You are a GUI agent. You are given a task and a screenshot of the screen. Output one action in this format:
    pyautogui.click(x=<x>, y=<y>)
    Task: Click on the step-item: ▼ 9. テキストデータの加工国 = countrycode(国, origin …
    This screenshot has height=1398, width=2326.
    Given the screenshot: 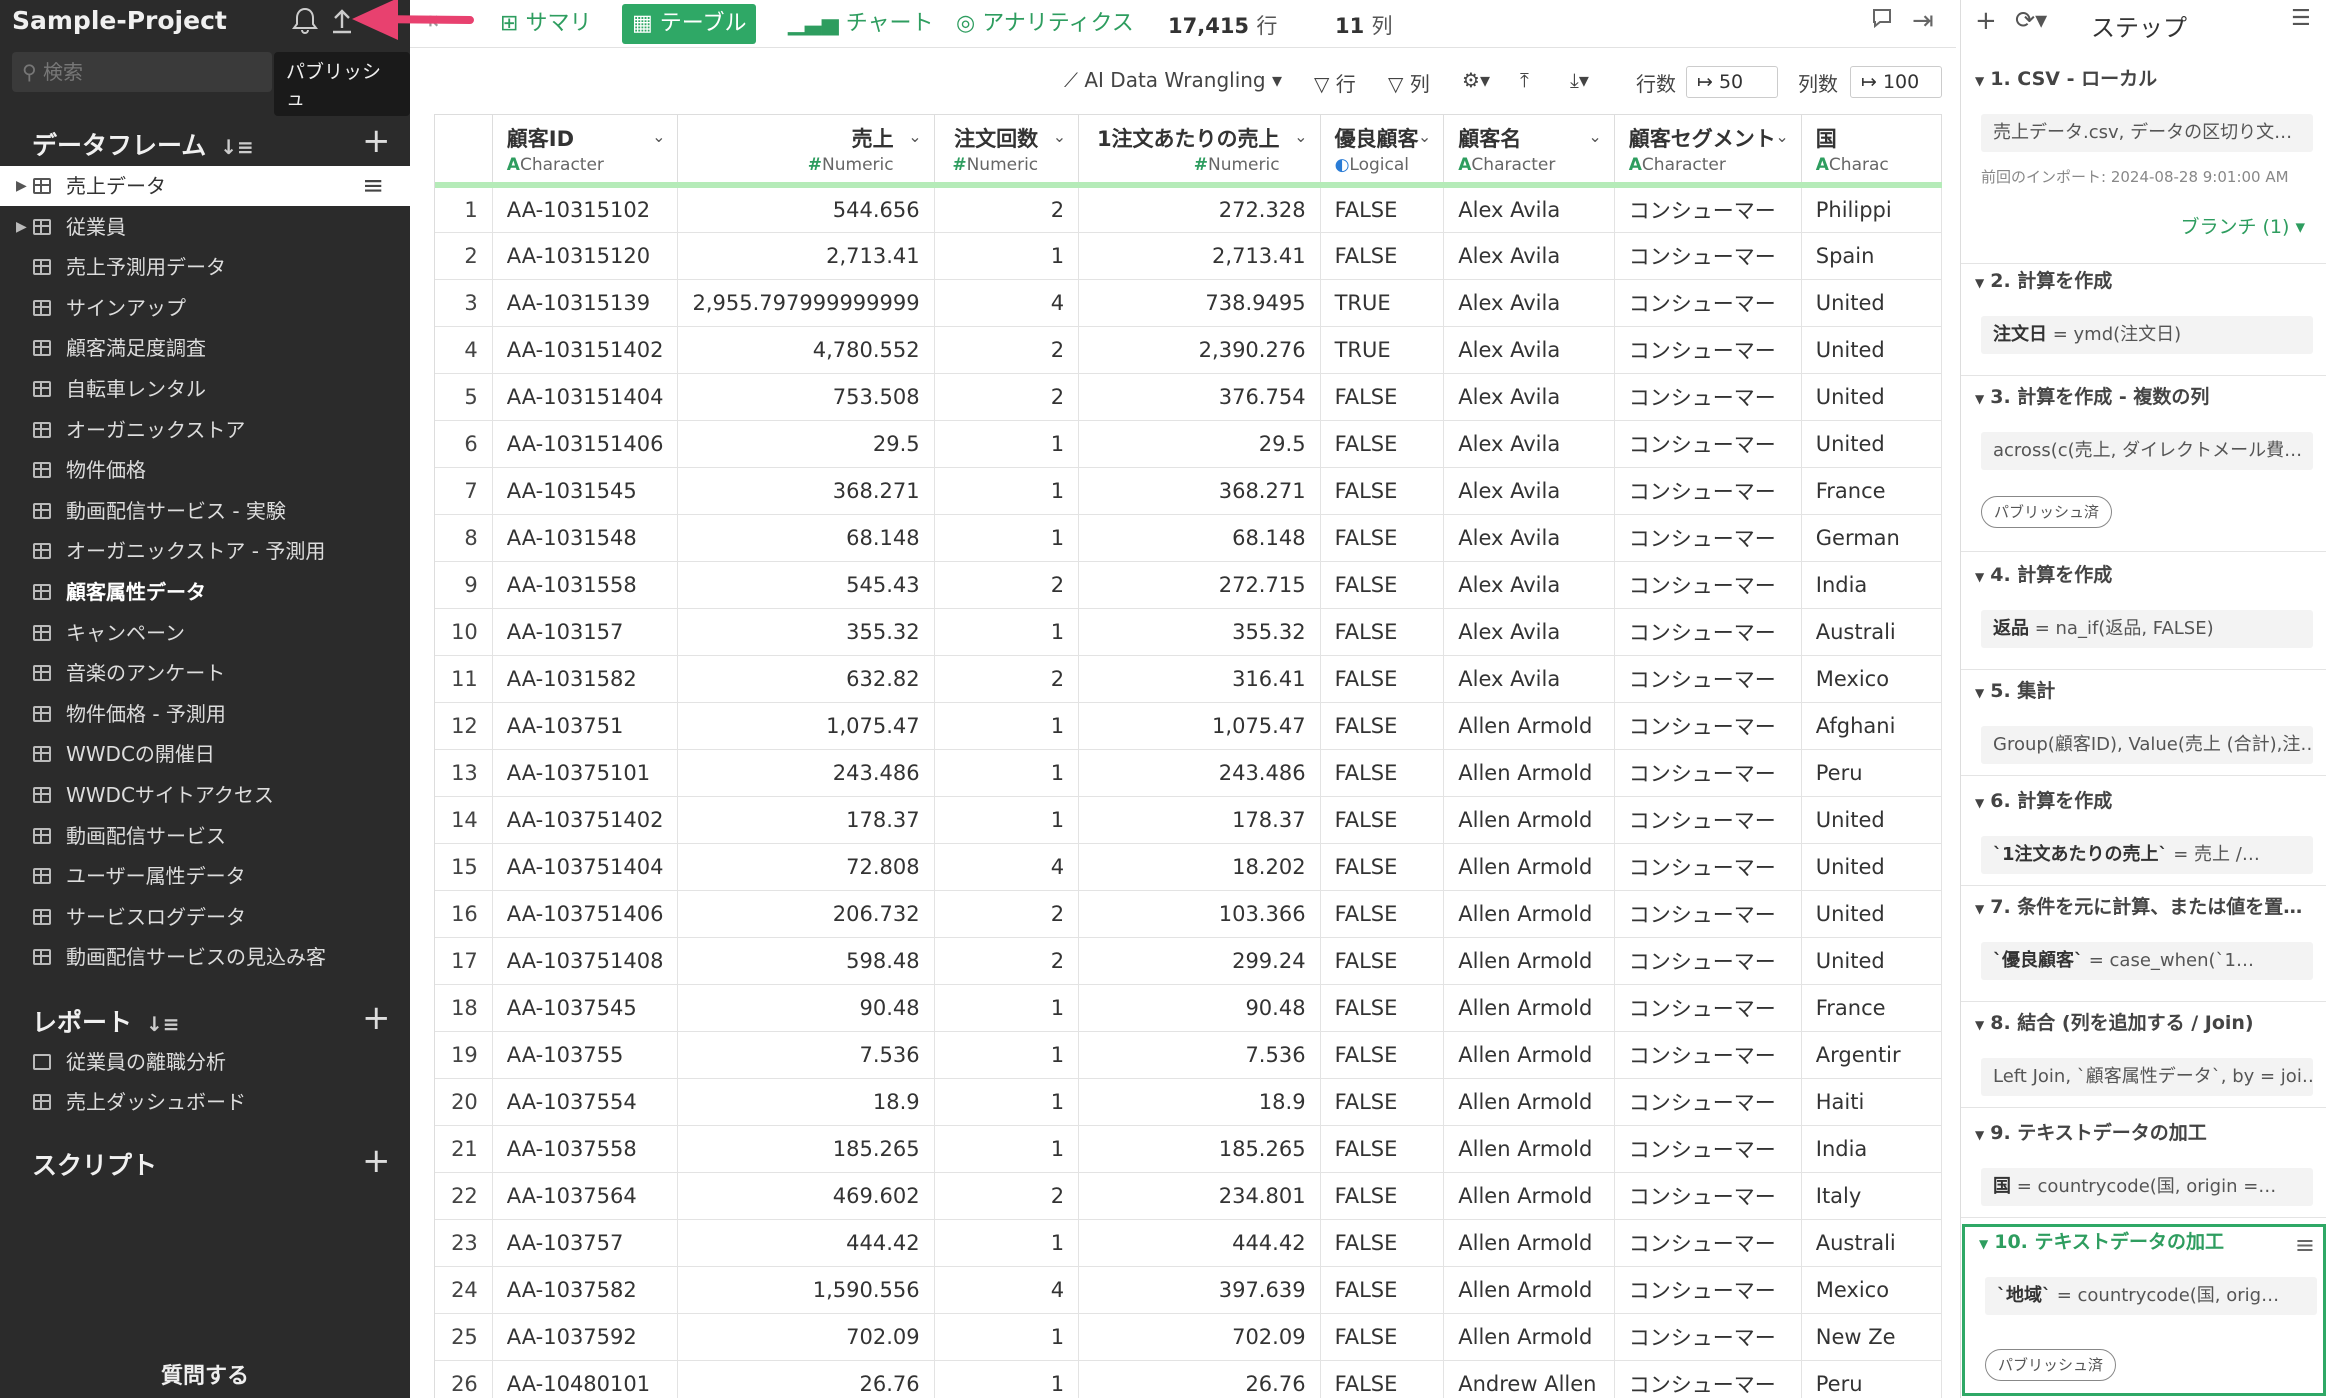 What is the action you would take?
    pyautogui.click(x=2143, y=1168)
    